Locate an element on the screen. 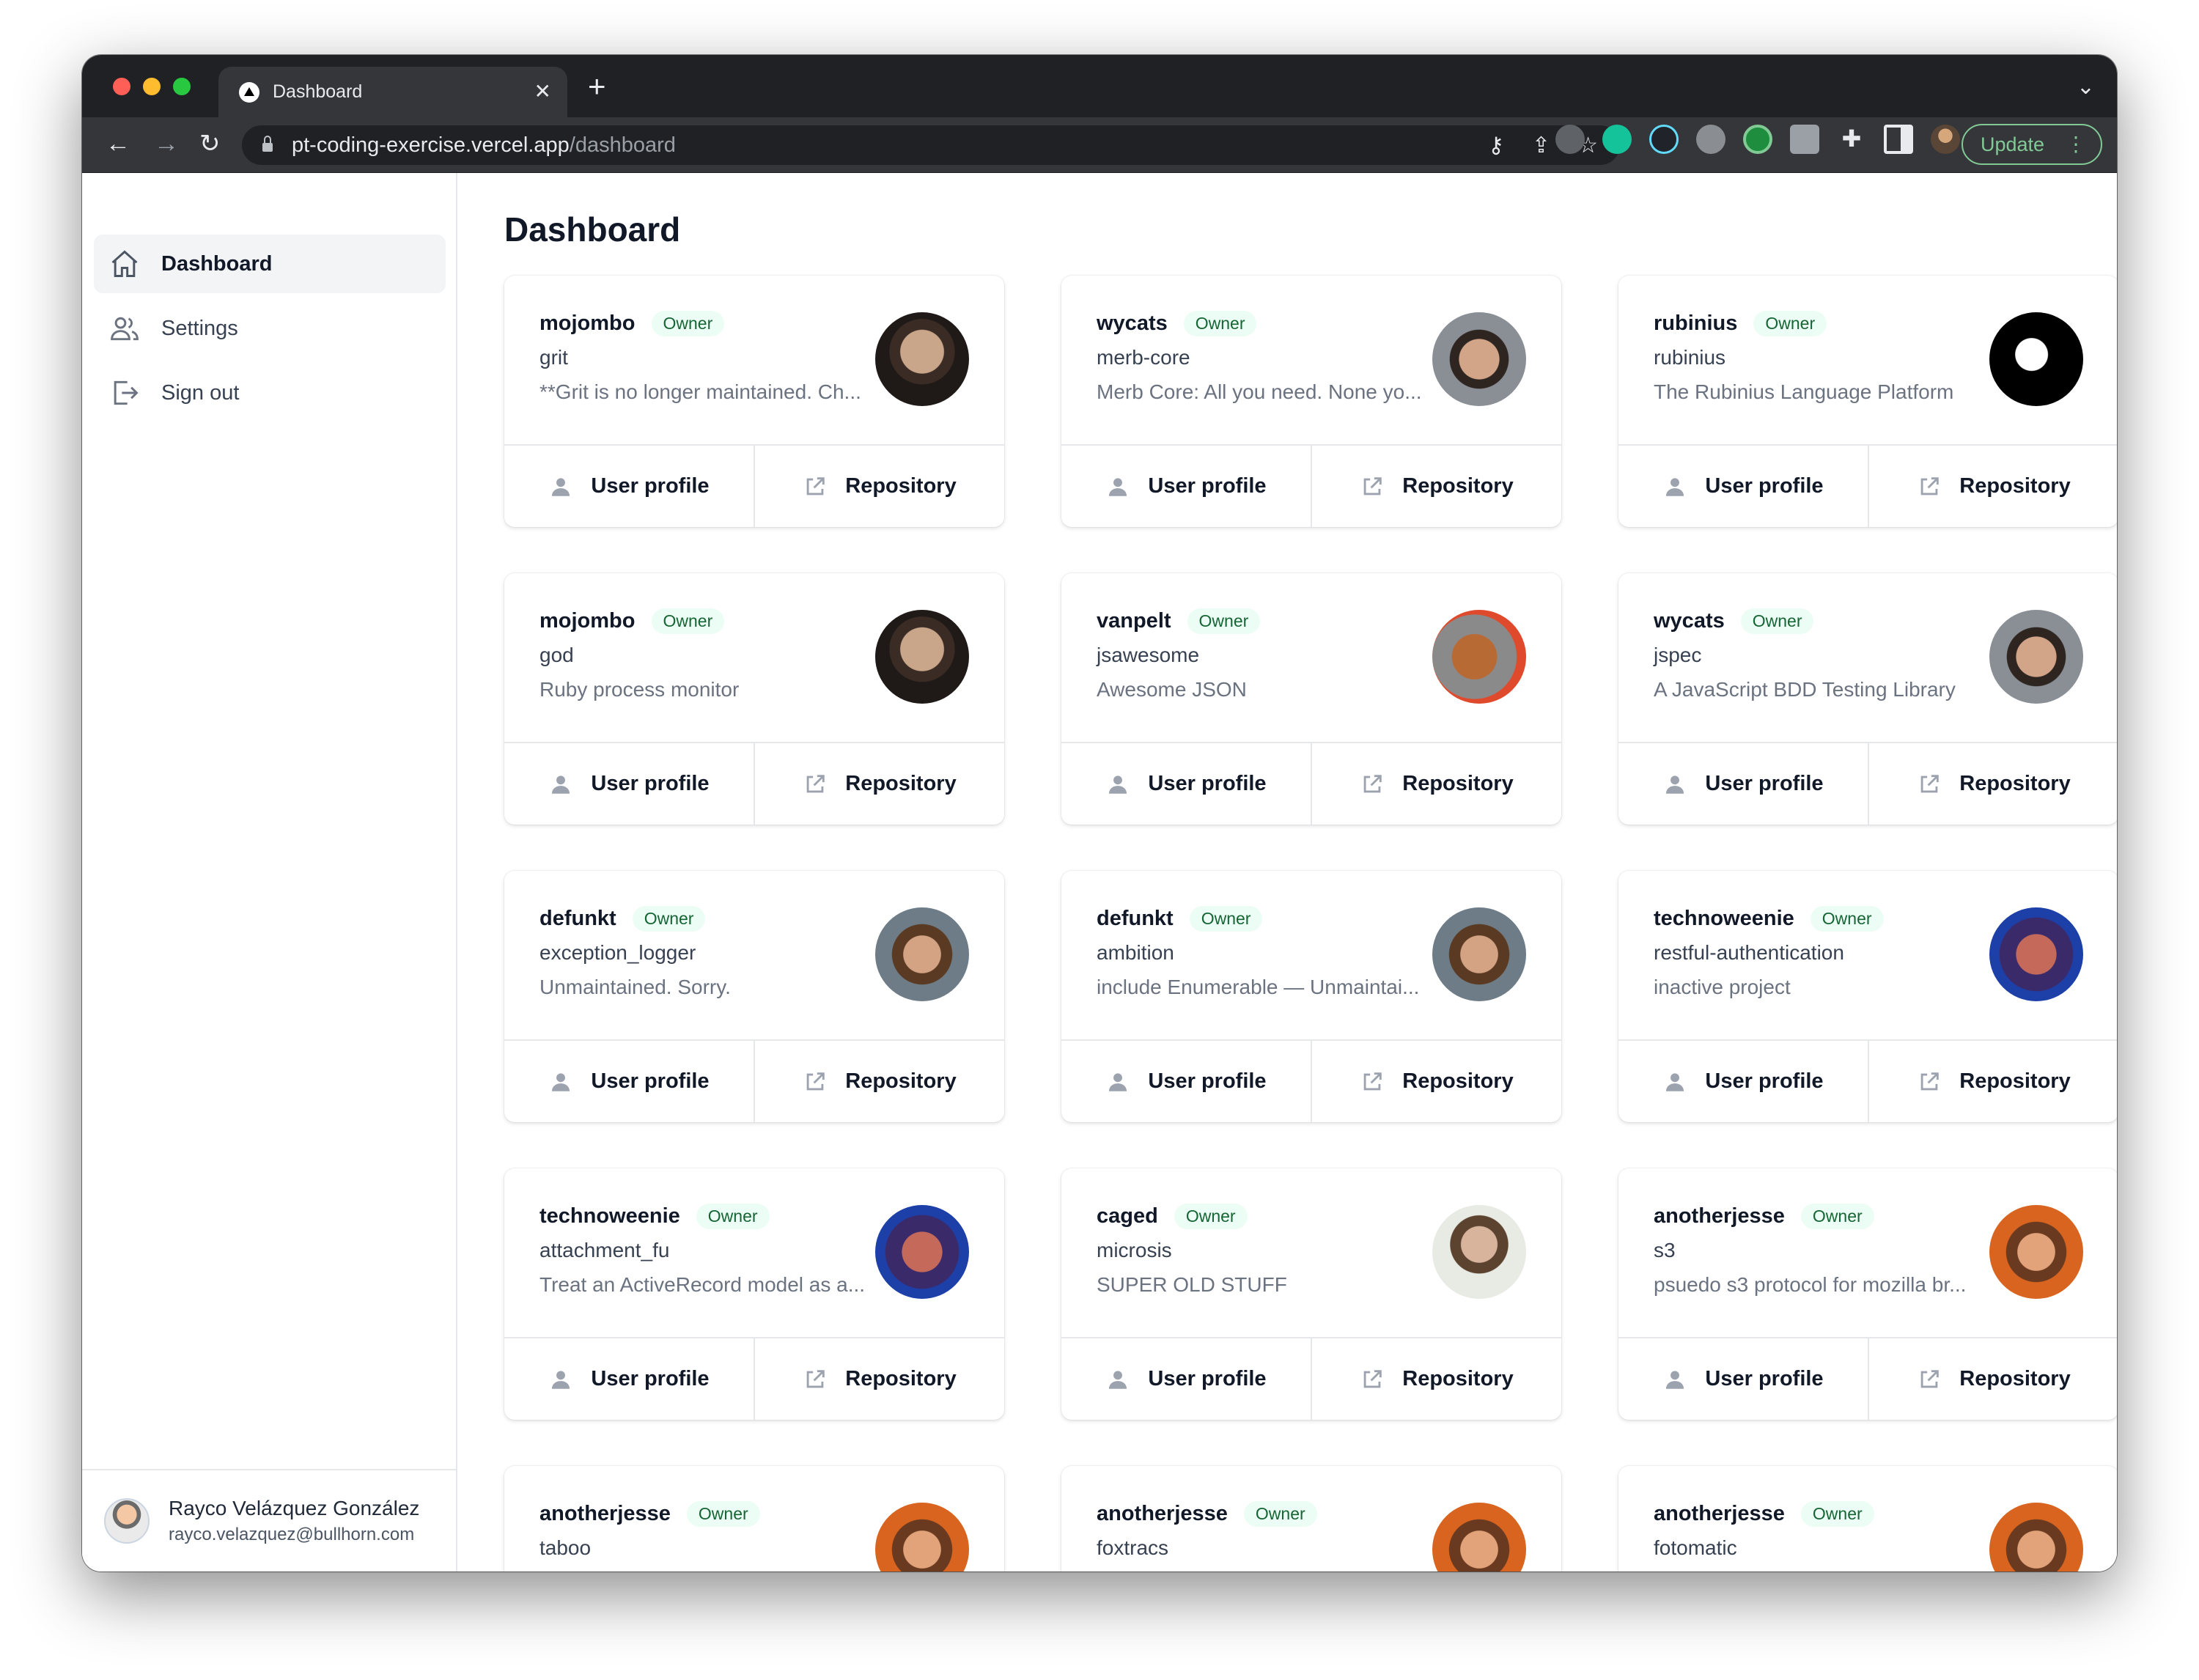 Image resolution: width=2199 pixels, height=1680 pixels. users-icon is located at coordinates (125, 329).